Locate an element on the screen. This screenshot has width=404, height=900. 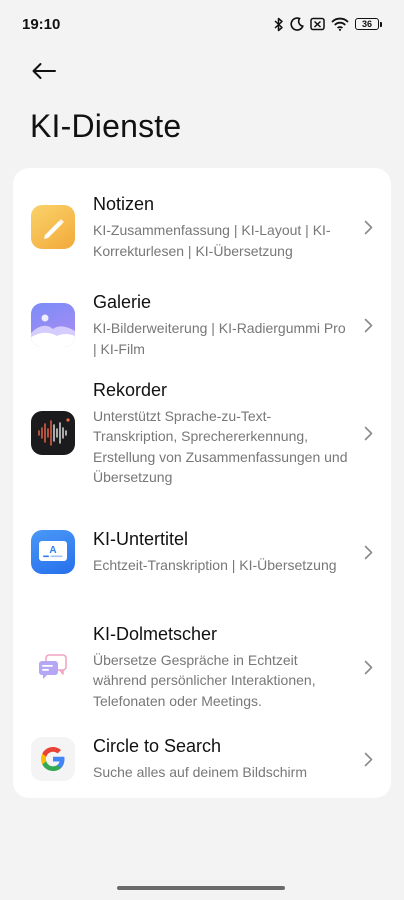
do-not-disturb-moon-icon is located at coordinates (297, 24).